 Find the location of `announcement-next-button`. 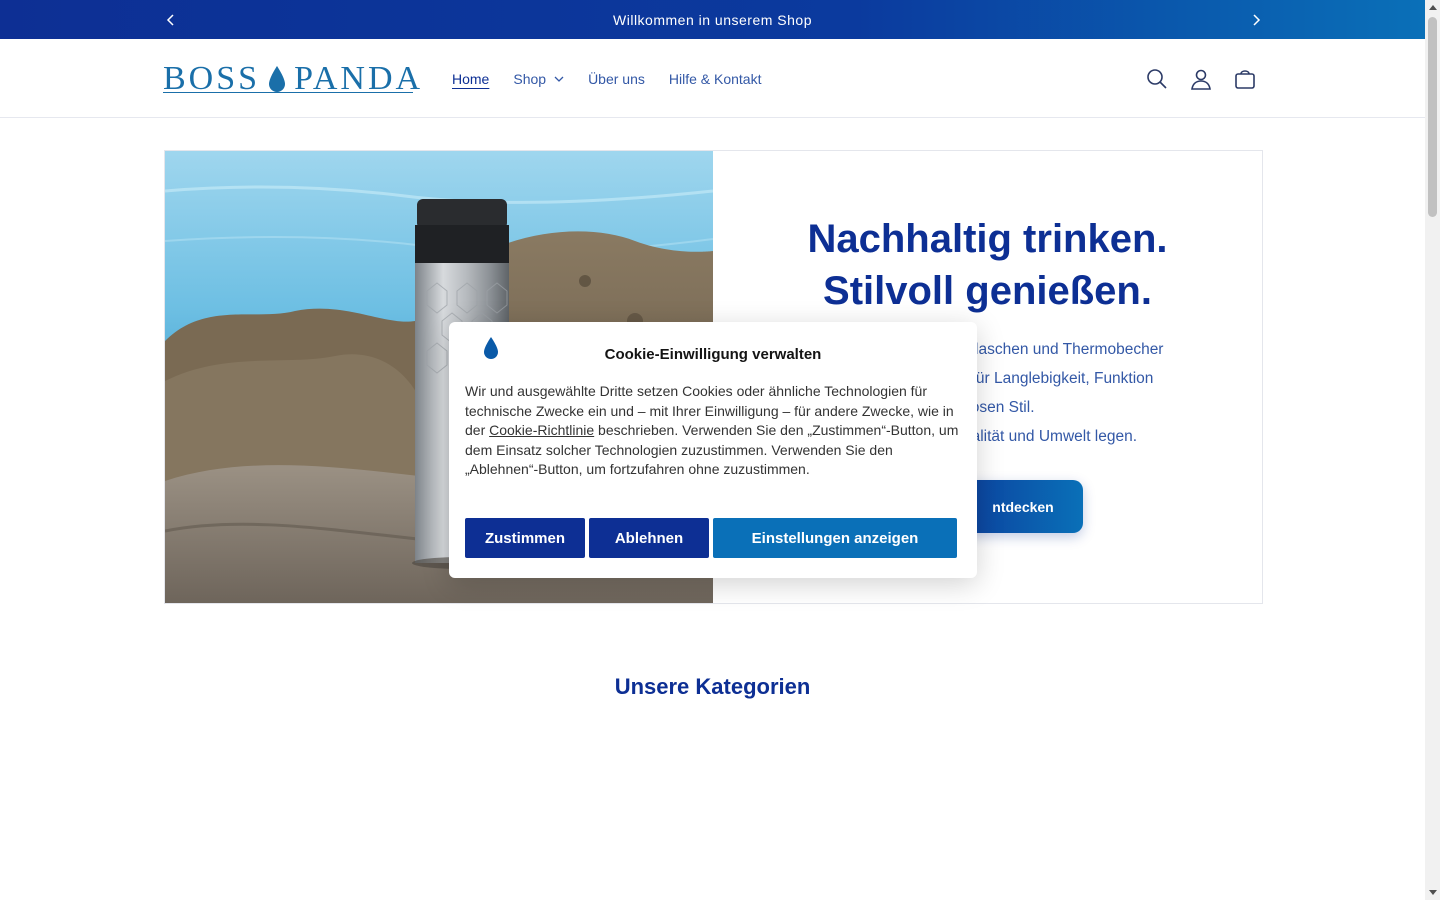

announcement-next-button is located at coordinates (1256, 19).